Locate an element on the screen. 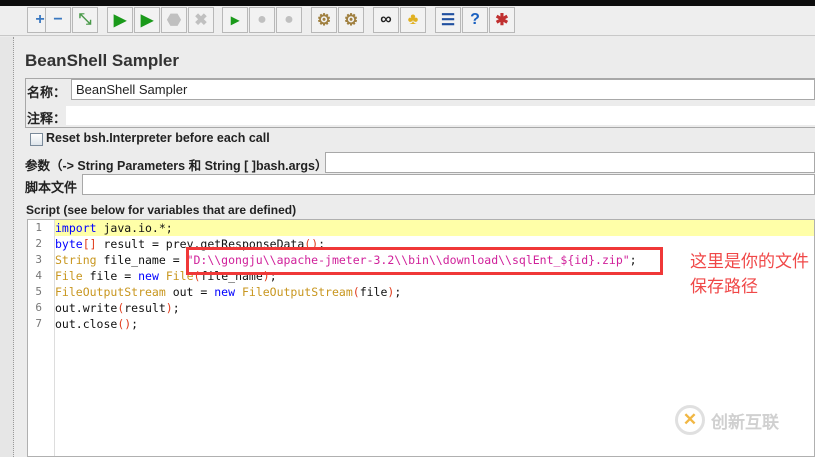 This screenshot has width=815, height=457. line-number-gutter: 1 2 3 4 5 6 7 is located at coordinates (41, 338).